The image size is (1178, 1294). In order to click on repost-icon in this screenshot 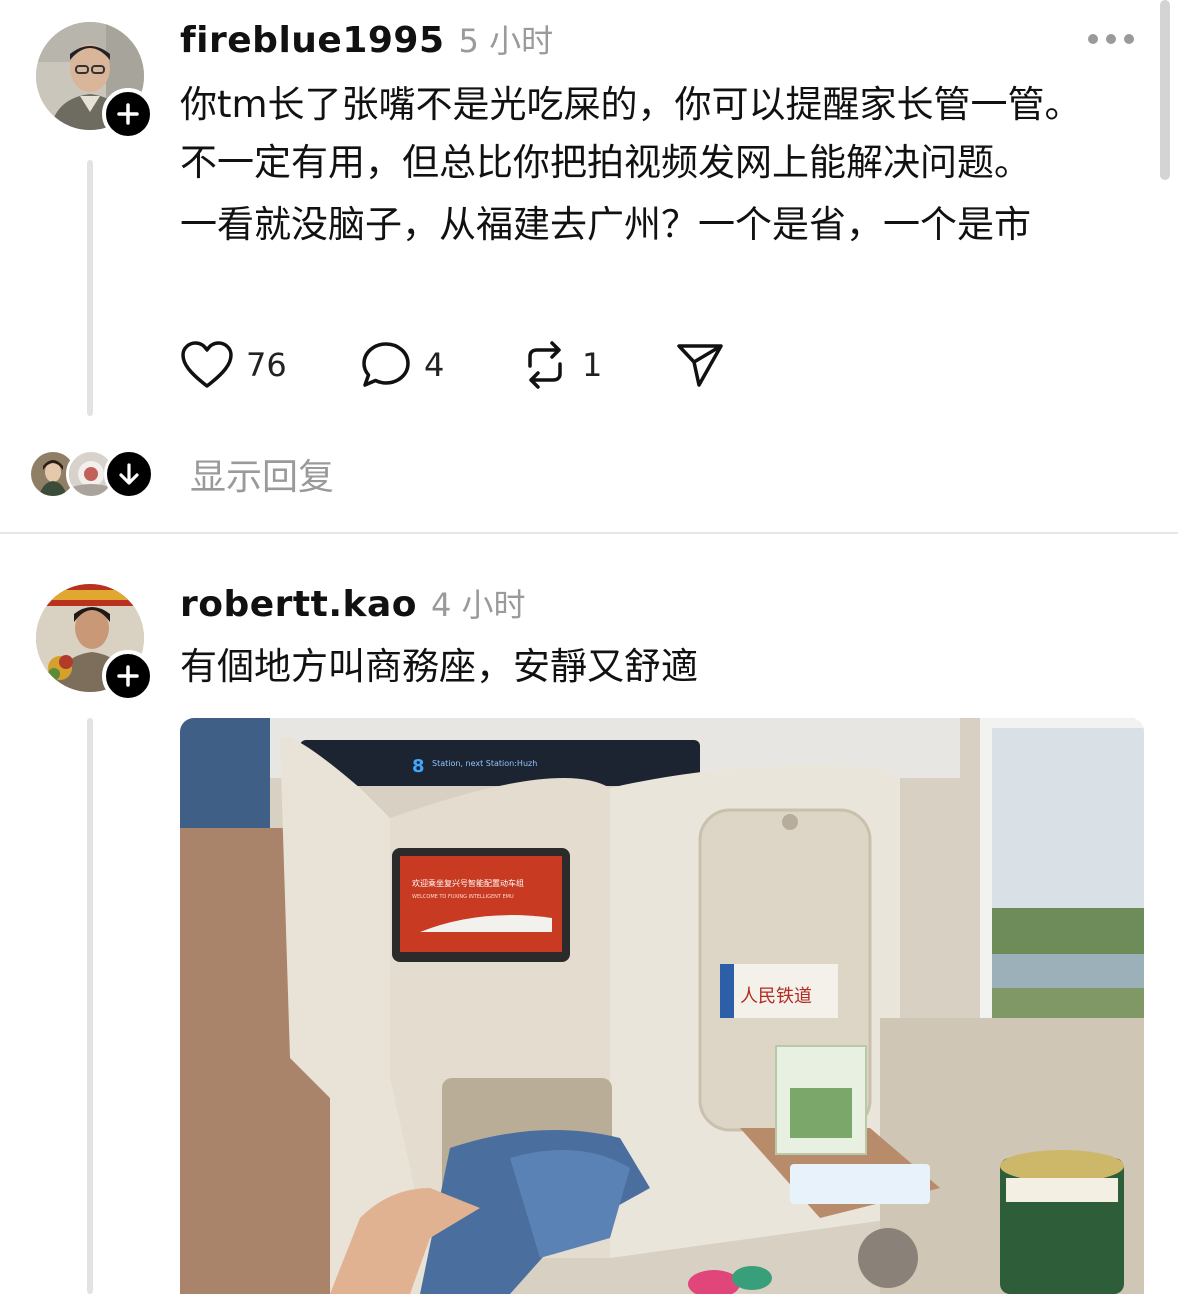, I will do `click(545, 365)`.